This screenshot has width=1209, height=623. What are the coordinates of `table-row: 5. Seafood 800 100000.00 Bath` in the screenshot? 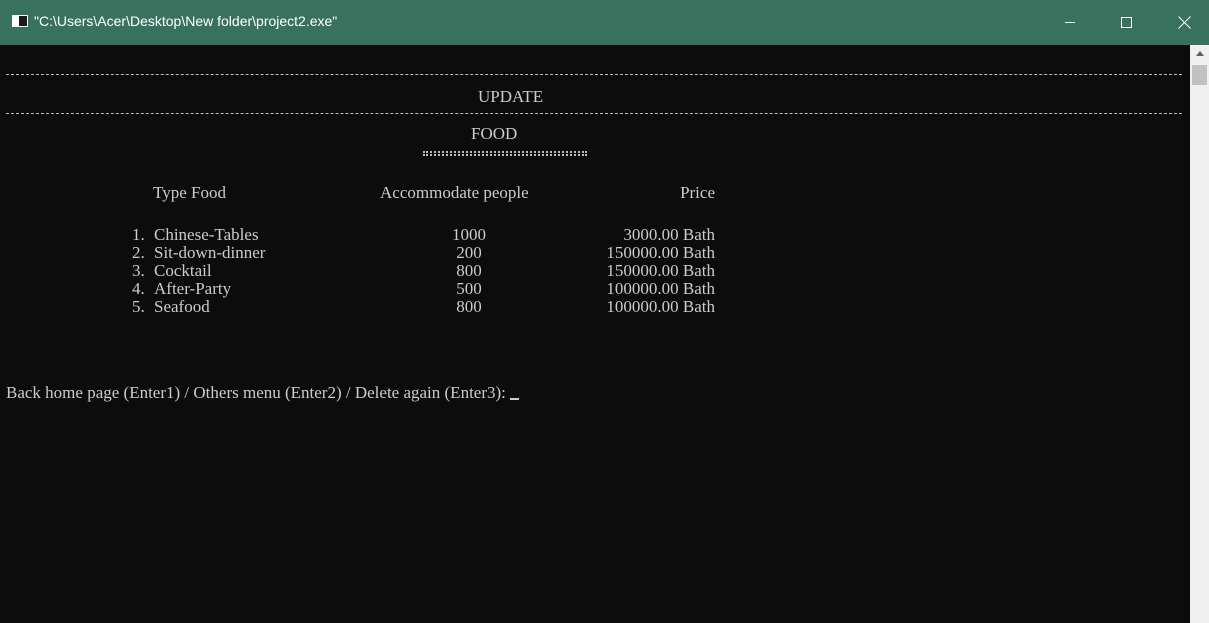 It's located at (595, 306).